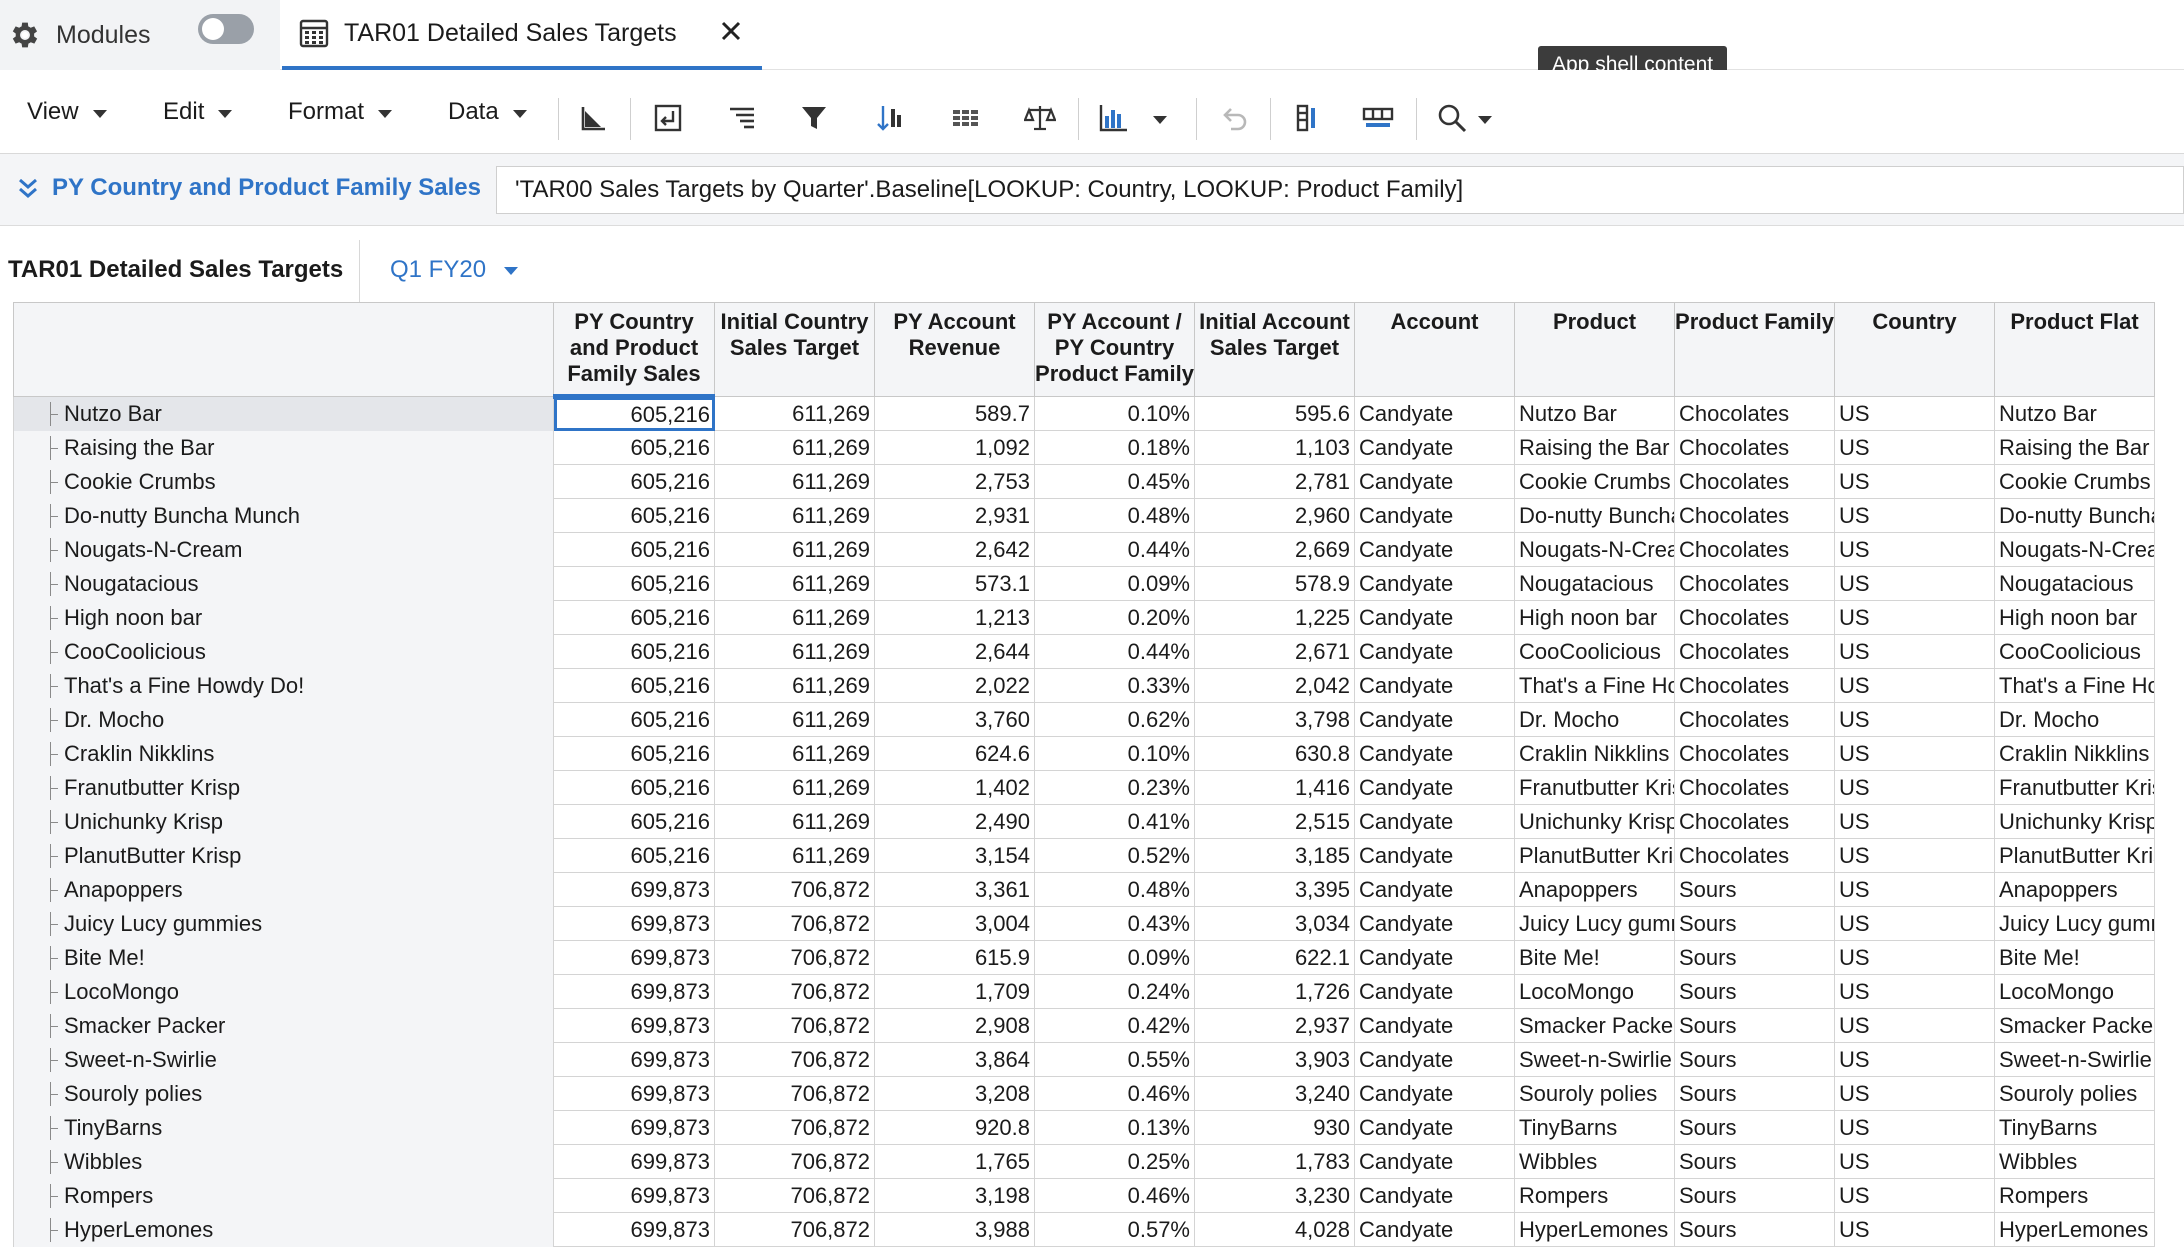 This screenshot has width=2184, height=1250. What do you see at coordinates (954, 1025) in the screenshot?
I see `grid-cell: 2,908` at bounding box center [954, 1025].